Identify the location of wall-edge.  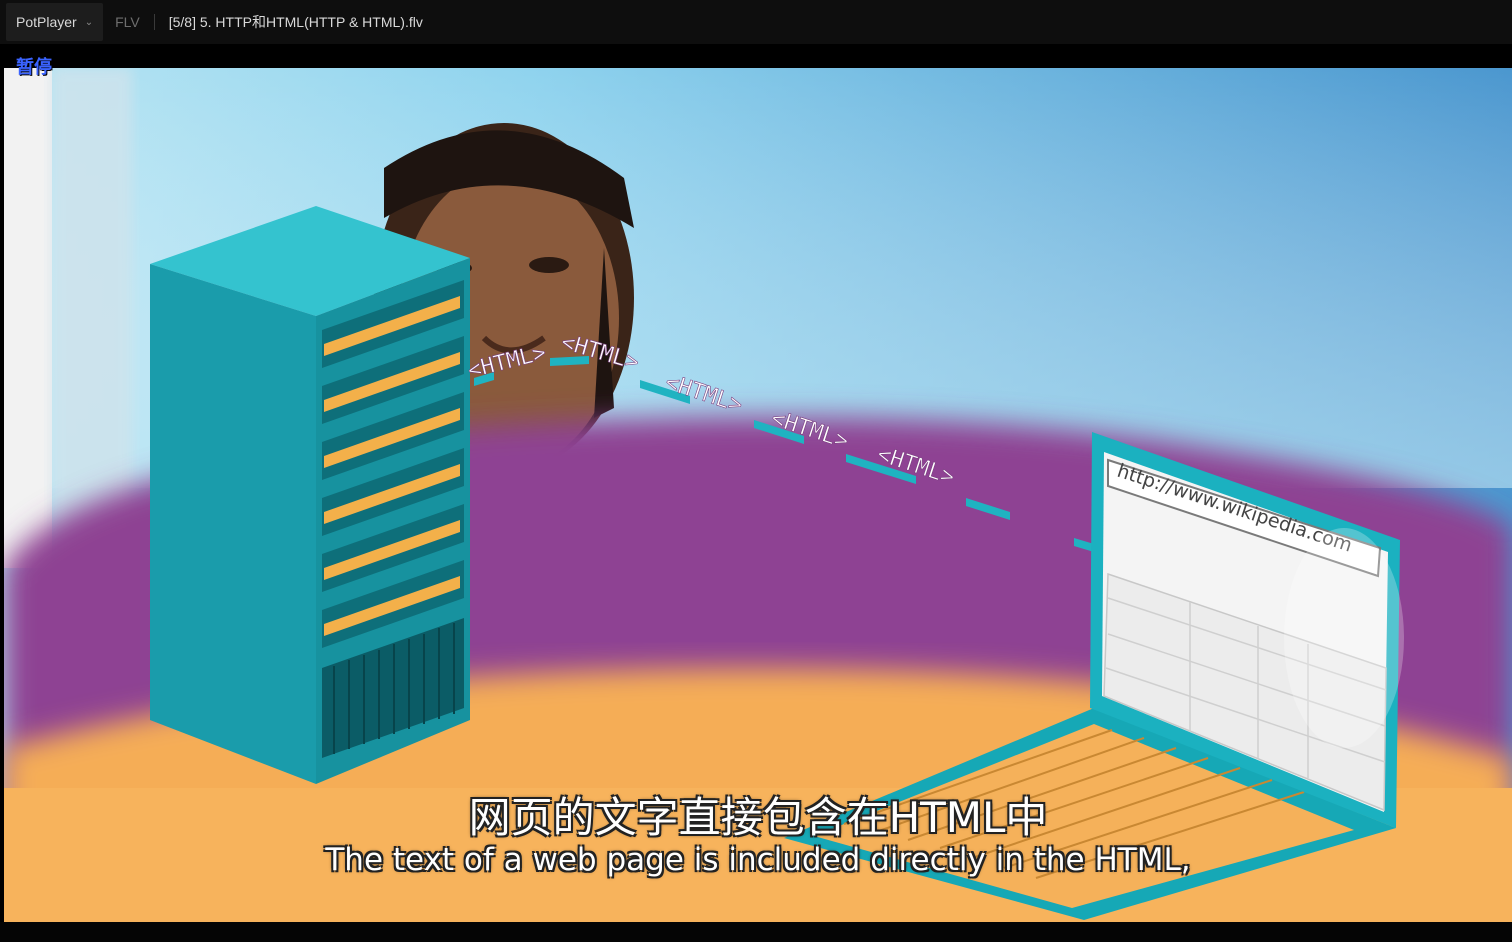
(28, 318).